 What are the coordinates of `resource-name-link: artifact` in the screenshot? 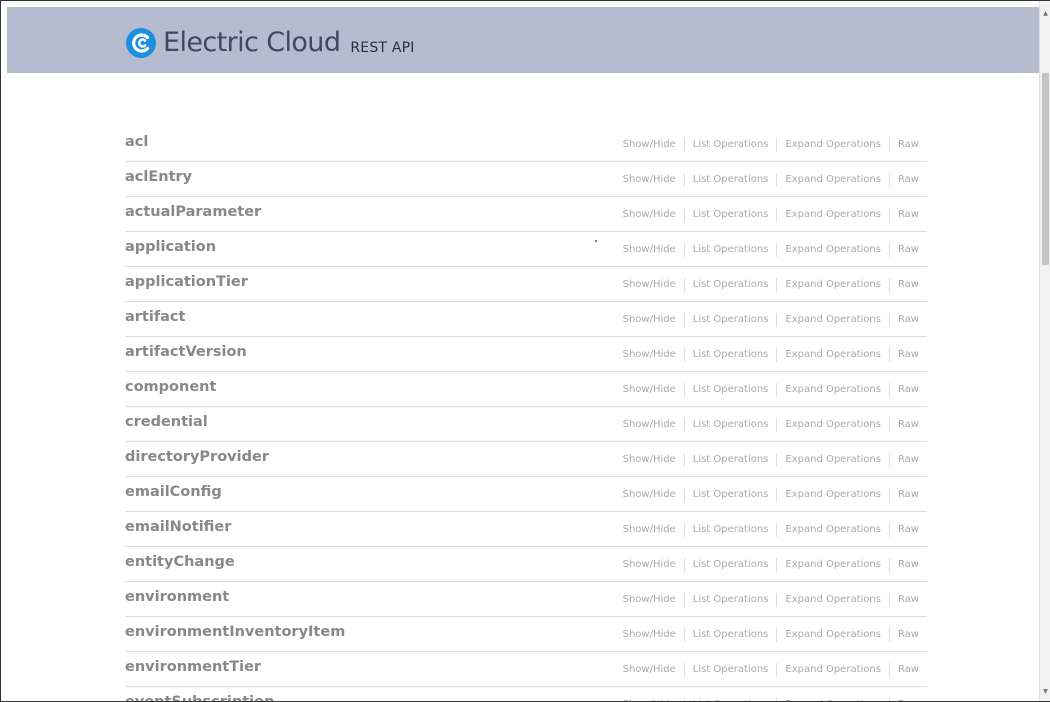 It's located at (155, 317).